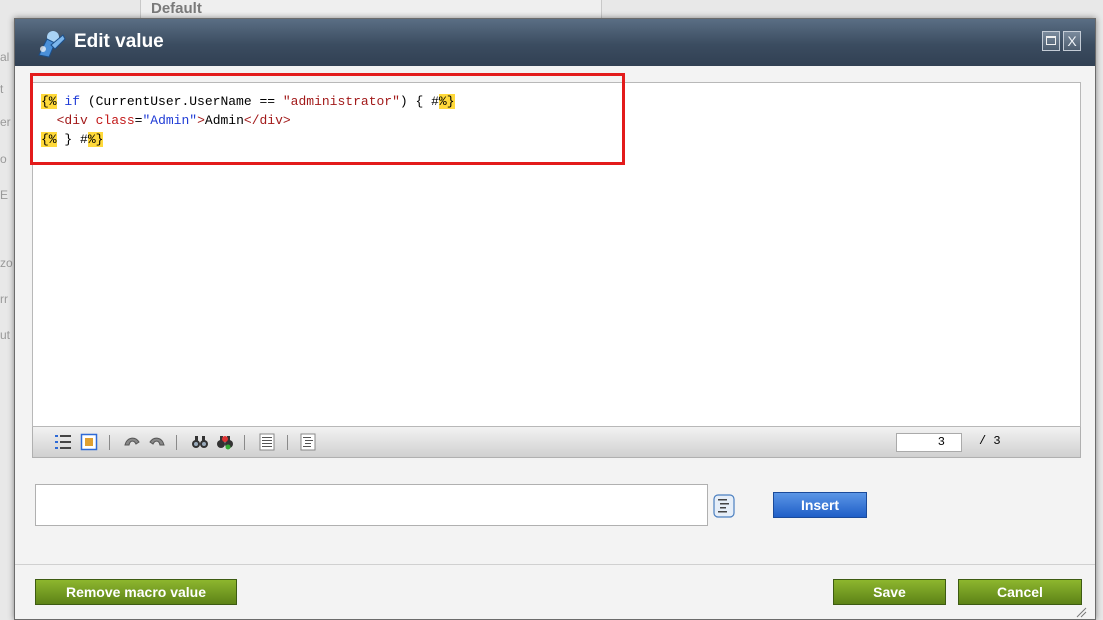  Describe the element at coordinates (341, 101) in the screenshot. I see `string-literal: "administrator"` at that location.